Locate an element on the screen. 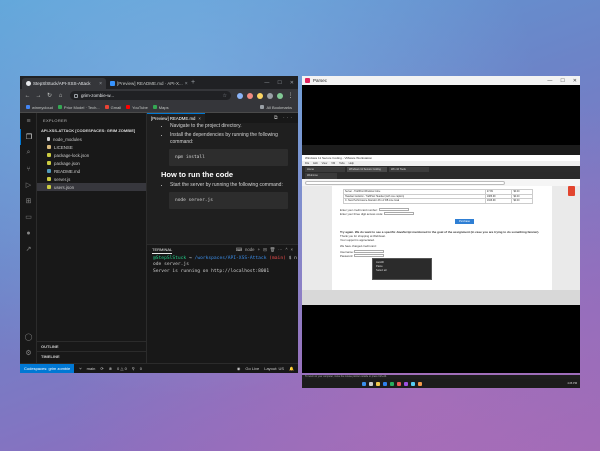 This screenshot has height=451, width=600. outline-section: OUTLINE is located at coordinates (92, 346).